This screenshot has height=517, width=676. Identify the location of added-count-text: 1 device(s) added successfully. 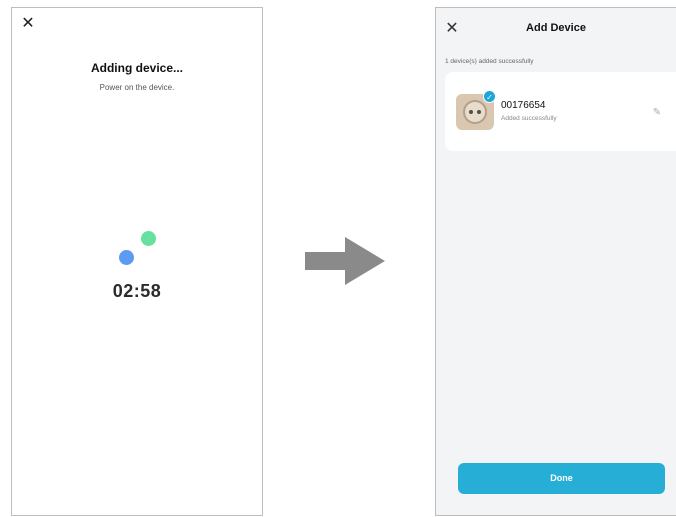
(489, 61).